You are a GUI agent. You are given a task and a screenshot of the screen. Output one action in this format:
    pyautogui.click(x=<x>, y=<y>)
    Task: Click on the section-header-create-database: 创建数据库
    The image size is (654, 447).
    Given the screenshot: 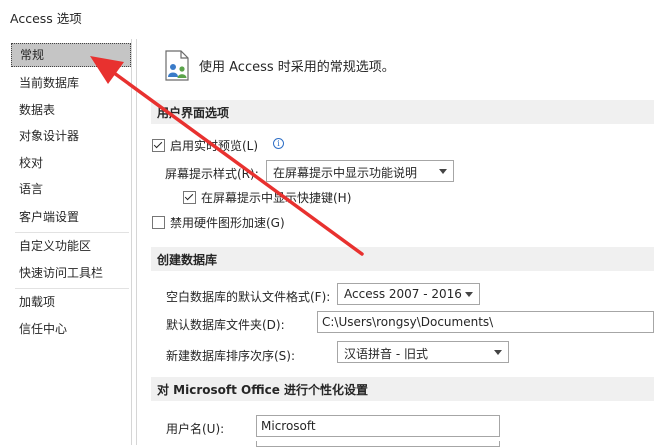 What is the action you would take?
    pyautogui.click(x=402, y=259)
    